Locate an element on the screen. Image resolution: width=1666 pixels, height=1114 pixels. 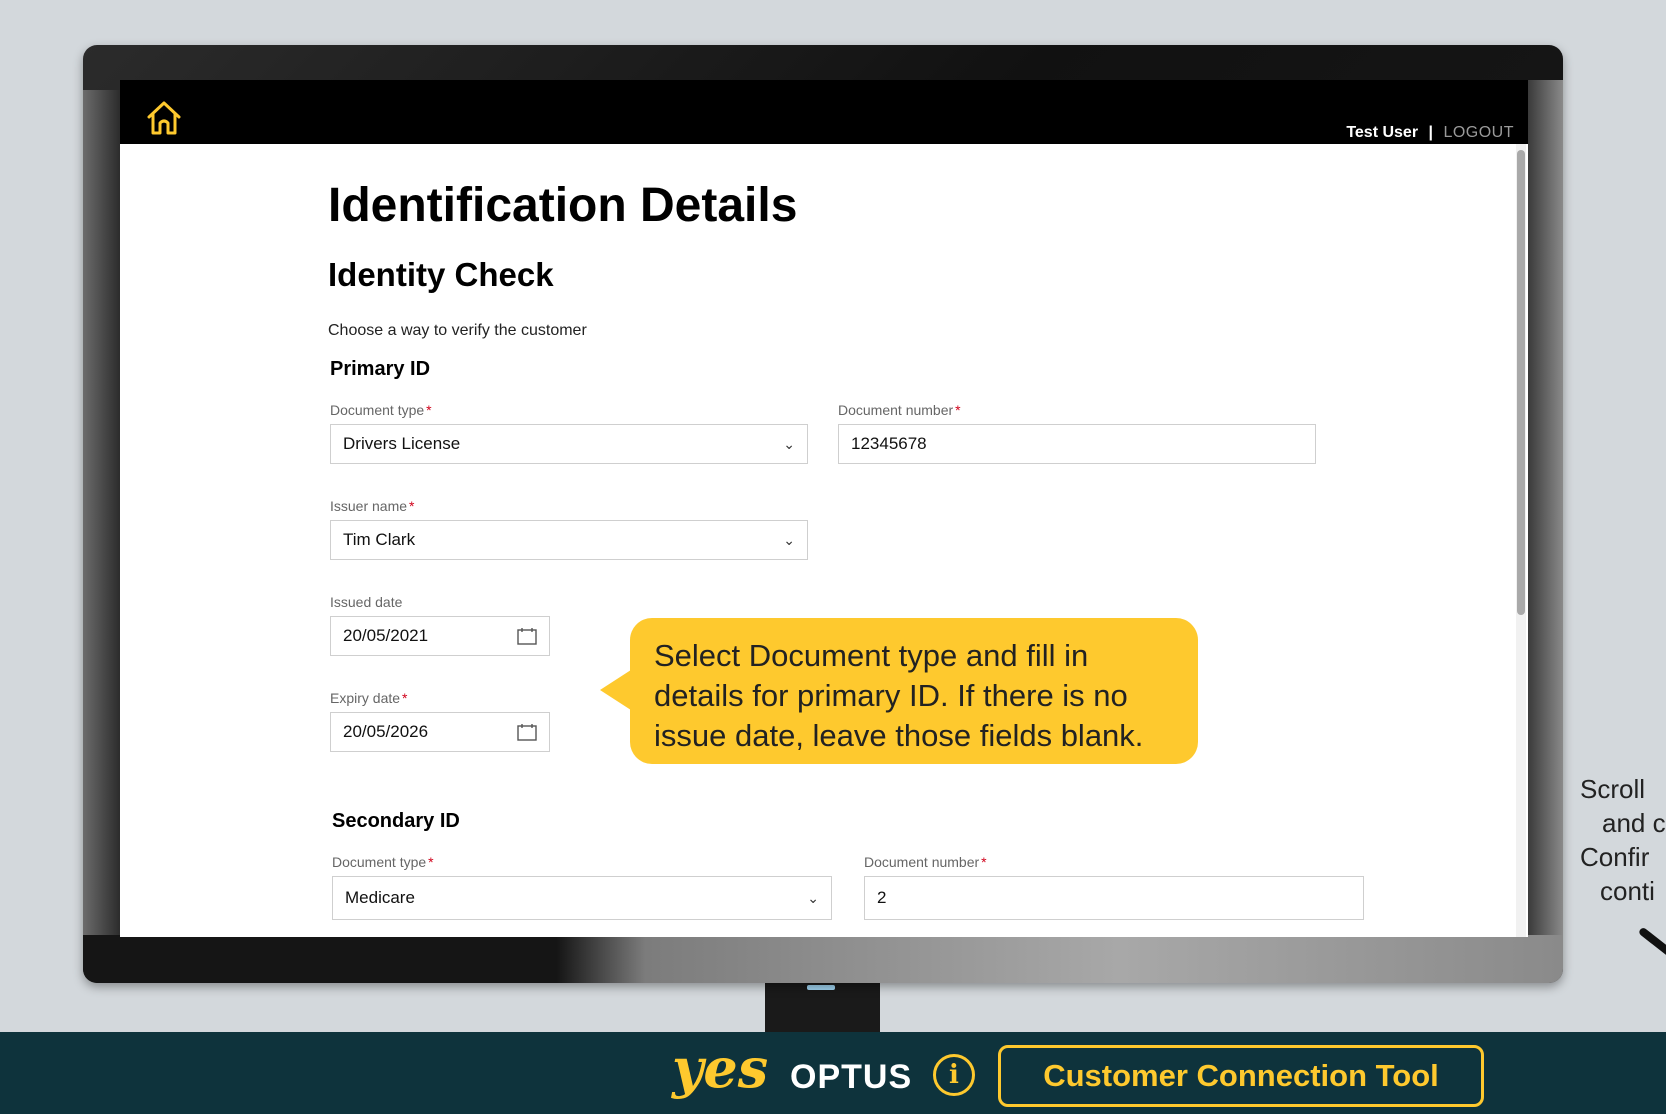
expiry-date-label: Expiry date * is located at coordinates (369, 698).